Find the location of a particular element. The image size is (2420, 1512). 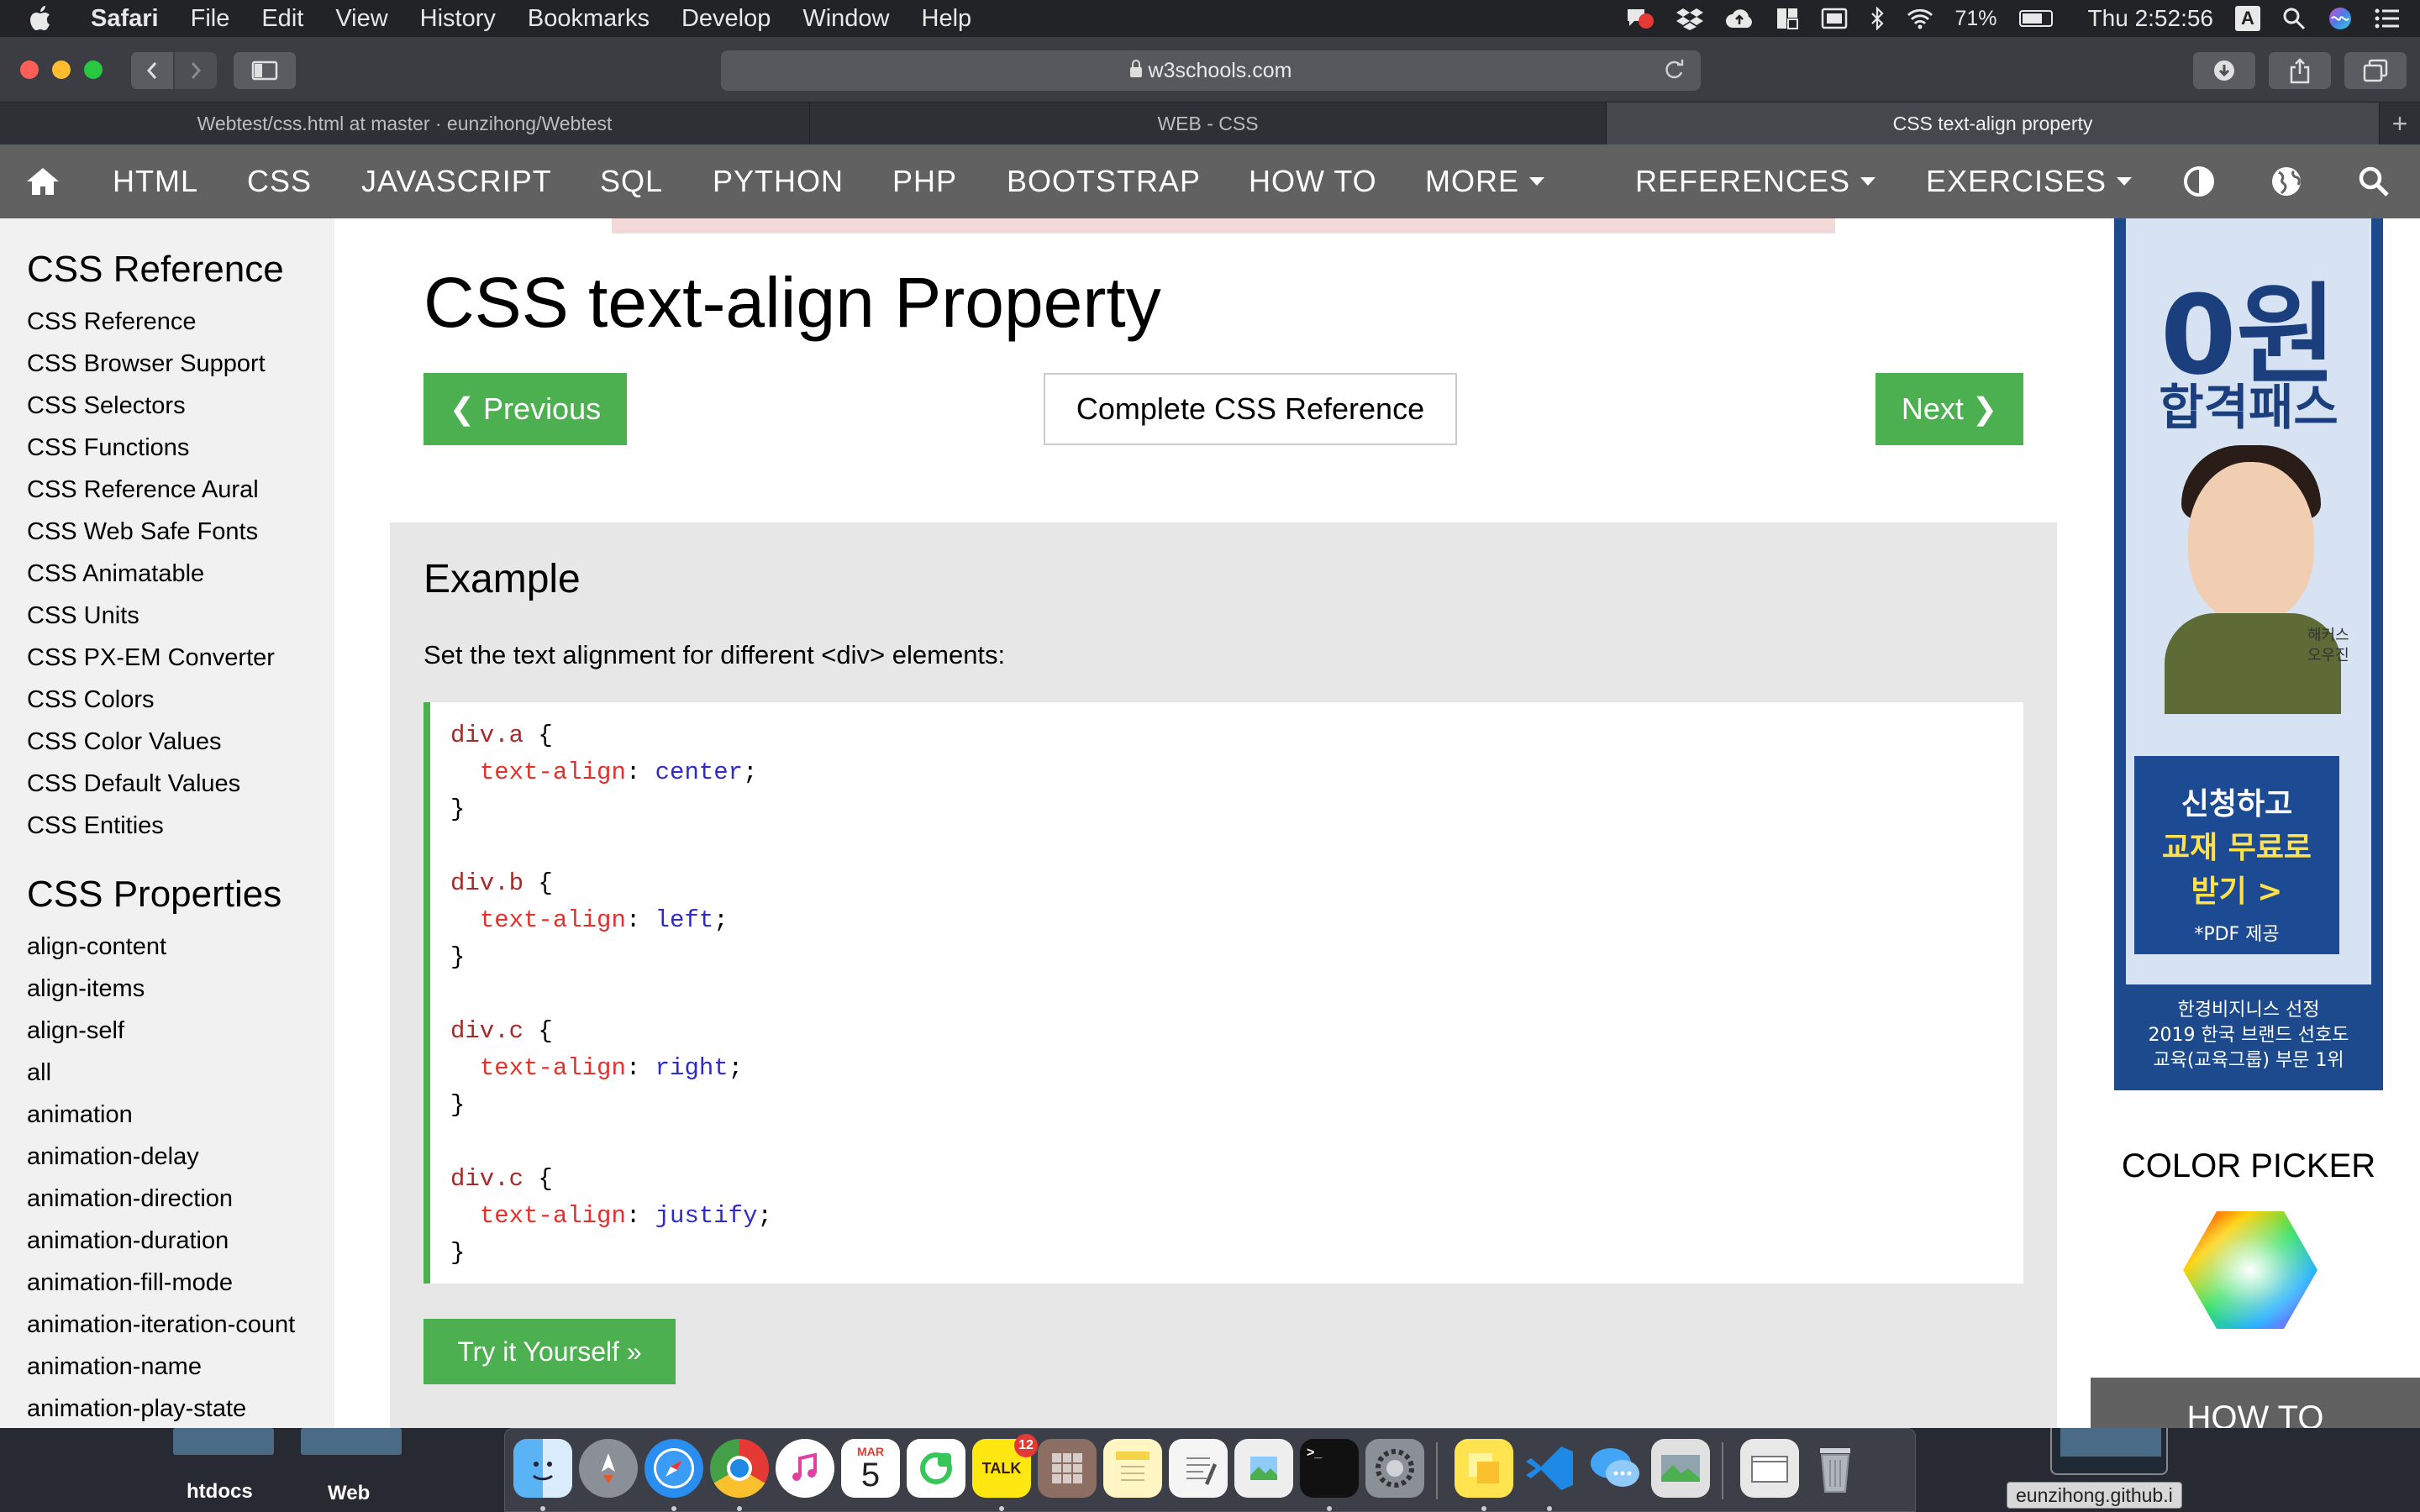

sidebar-link: CSS Reference Aural is located at coordinates (180, 490).